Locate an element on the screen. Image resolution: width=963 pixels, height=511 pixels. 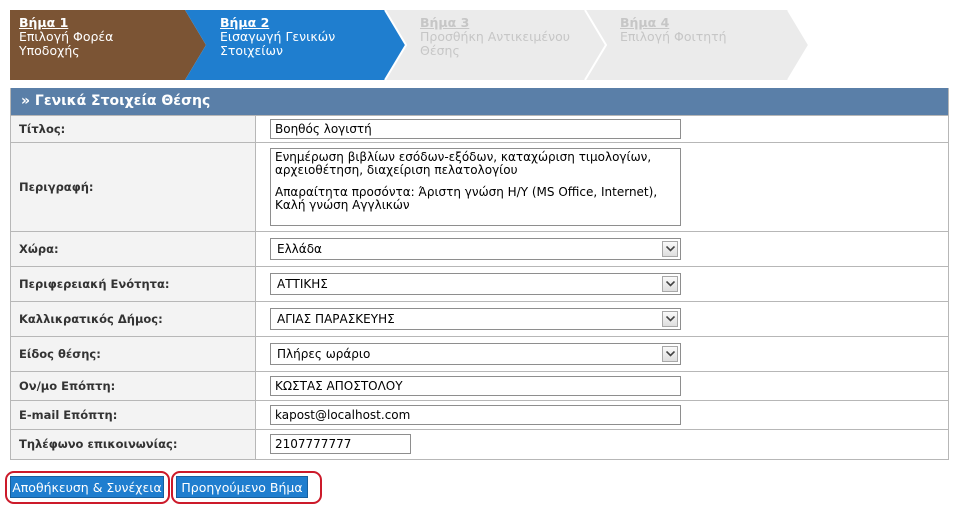
supervisor-name-input: ΚΩΣΤΑΣ ΑΠΟΣΤΟΛΟΥ is located at coordinates (475, 386).